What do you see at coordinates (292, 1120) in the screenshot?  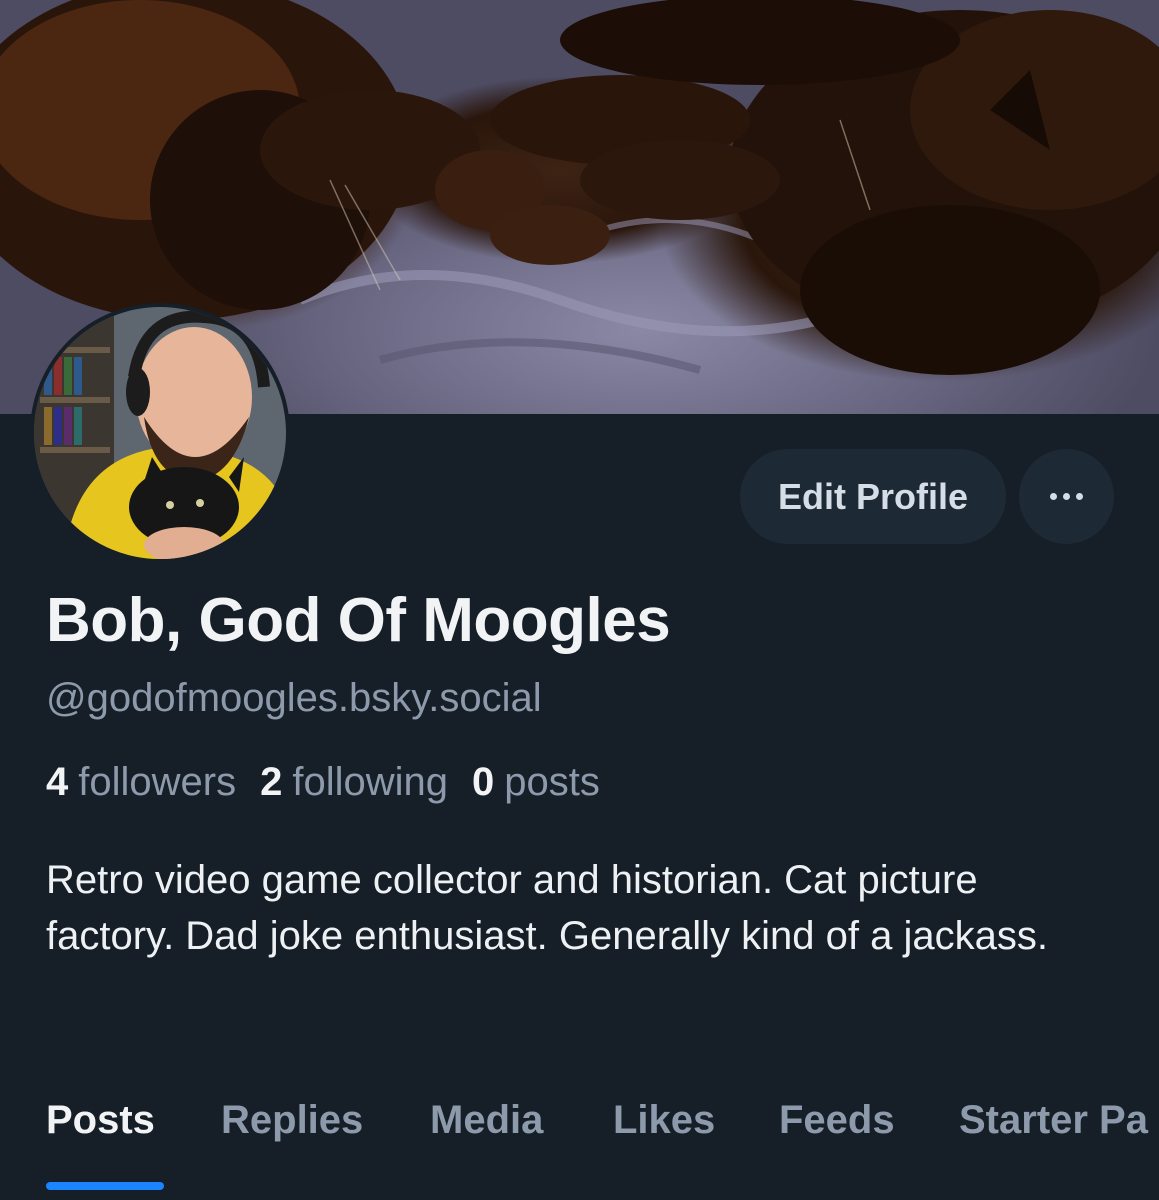 I see `tab-replies: Replies` at bounding box center [292, 1120].